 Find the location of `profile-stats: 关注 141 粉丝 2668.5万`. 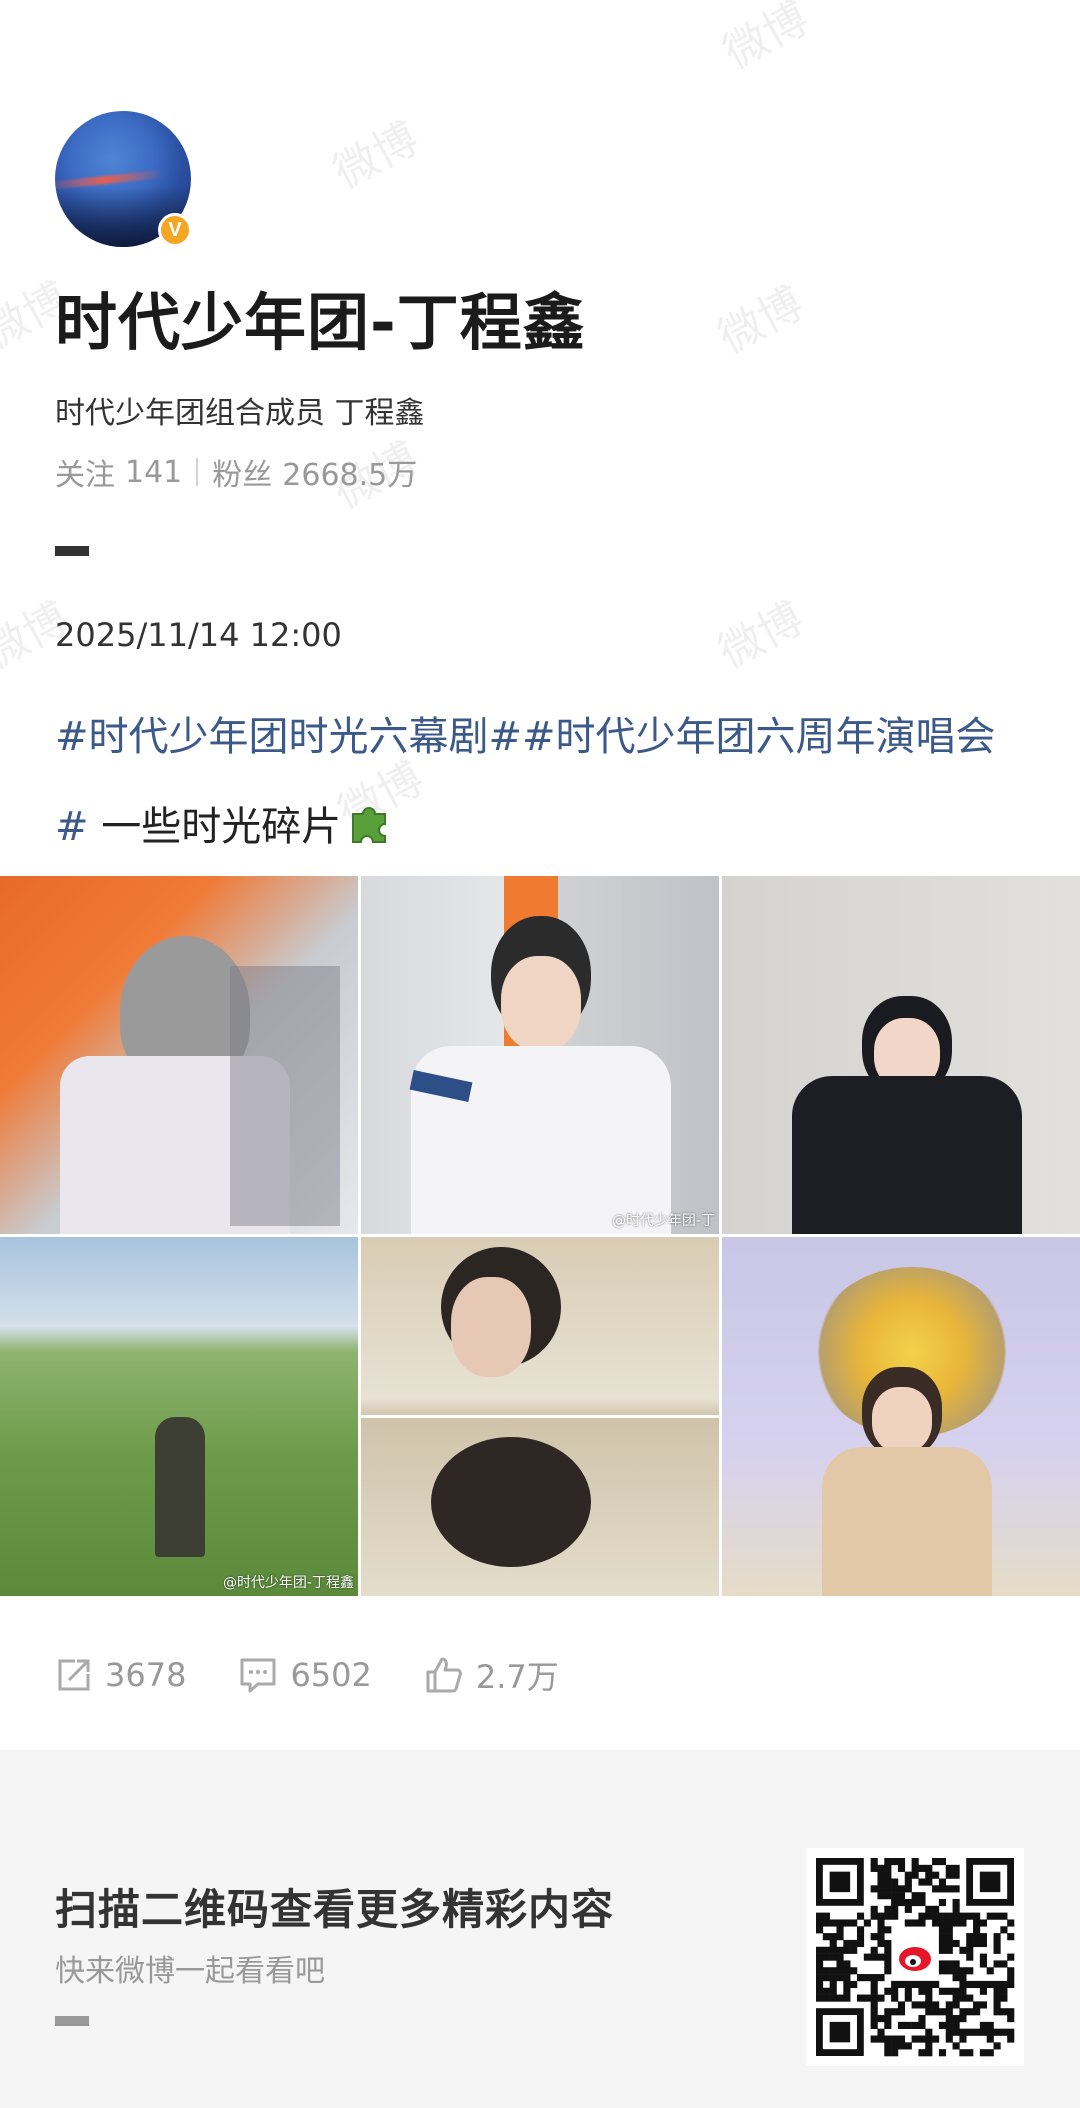

profile-stats: 关注 141 粉丝 2668.5万 is located at coordinates (236, 472).